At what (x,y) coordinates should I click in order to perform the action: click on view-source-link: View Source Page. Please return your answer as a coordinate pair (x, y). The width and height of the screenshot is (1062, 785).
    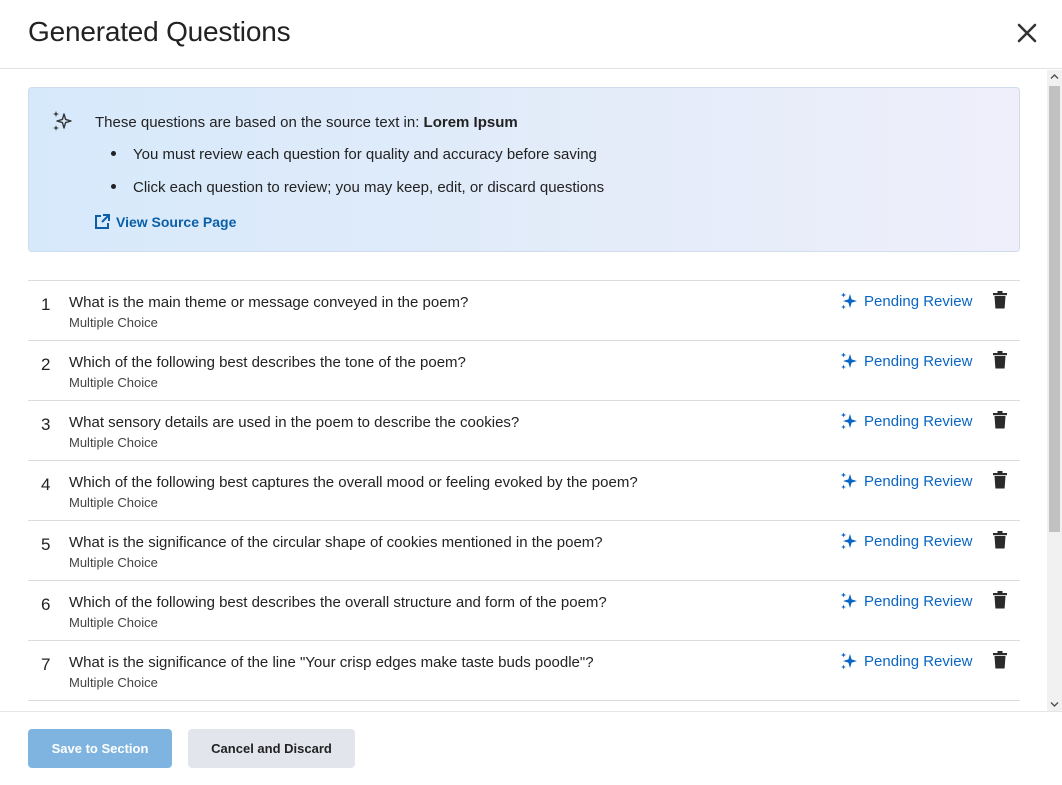
    Looking at the image, I should click on (165, 221).